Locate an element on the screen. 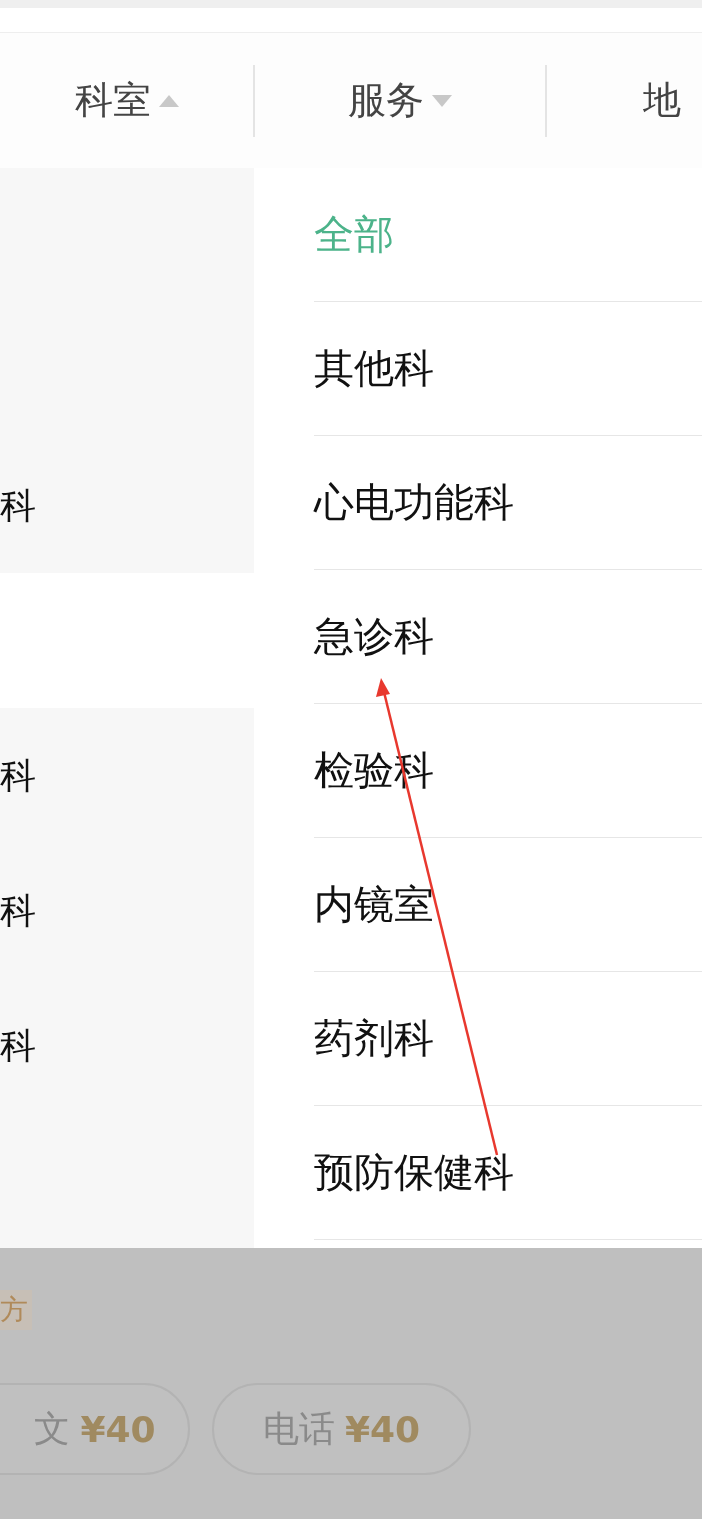 The image size is (702, 1519). department-item: 心电功能科 is located at coordinates (508, 503).